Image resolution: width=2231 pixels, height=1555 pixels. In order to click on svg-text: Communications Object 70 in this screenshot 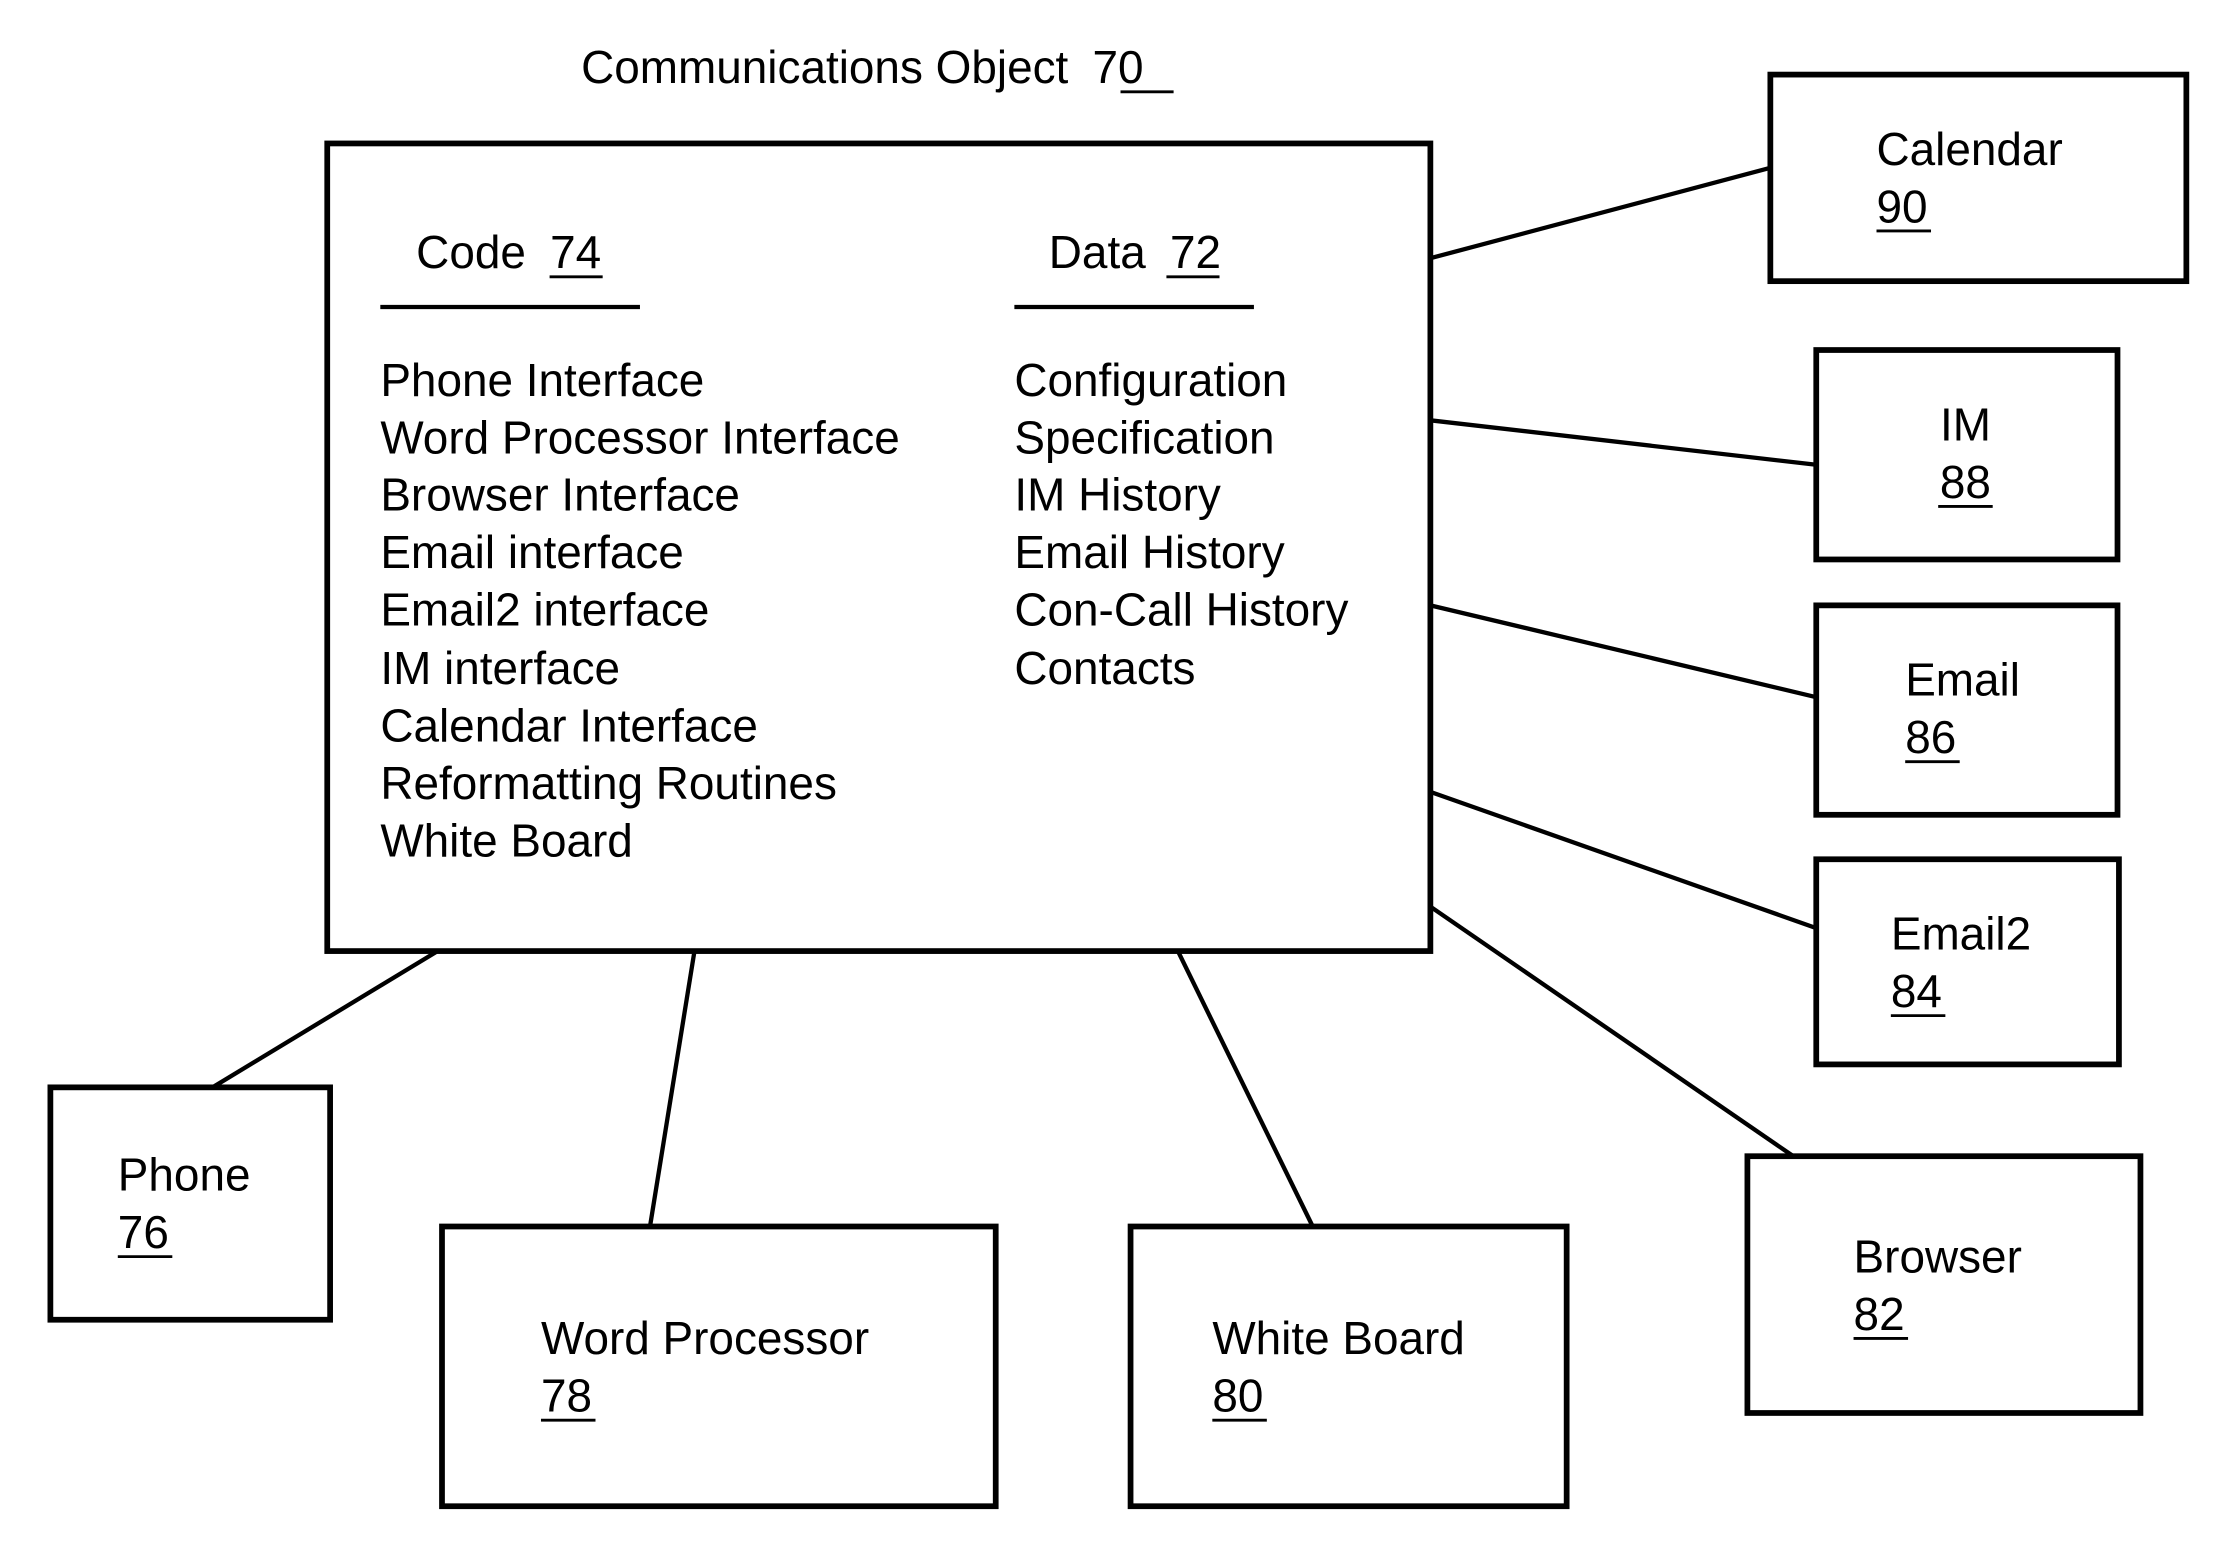, I will do `click(862, 67)`.